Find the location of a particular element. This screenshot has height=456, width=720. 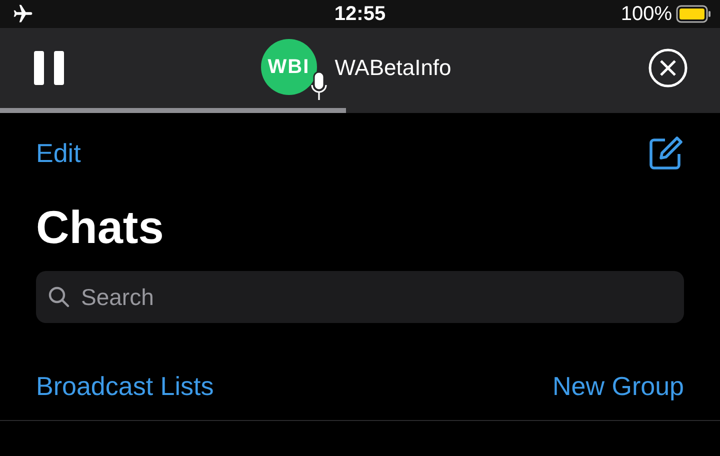

pause-button is located at coordinates (49, 68).